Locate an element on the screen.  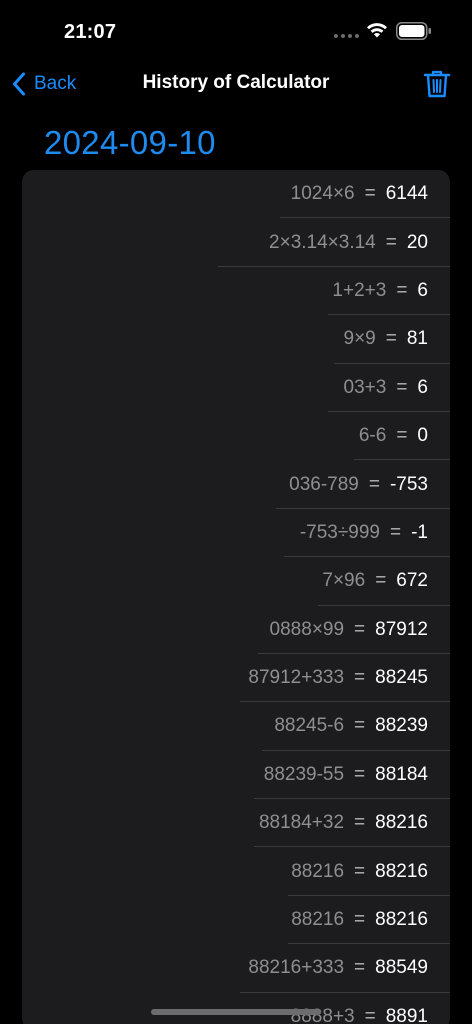
history-expression: 7×96 is located at coordinates (344, 581).